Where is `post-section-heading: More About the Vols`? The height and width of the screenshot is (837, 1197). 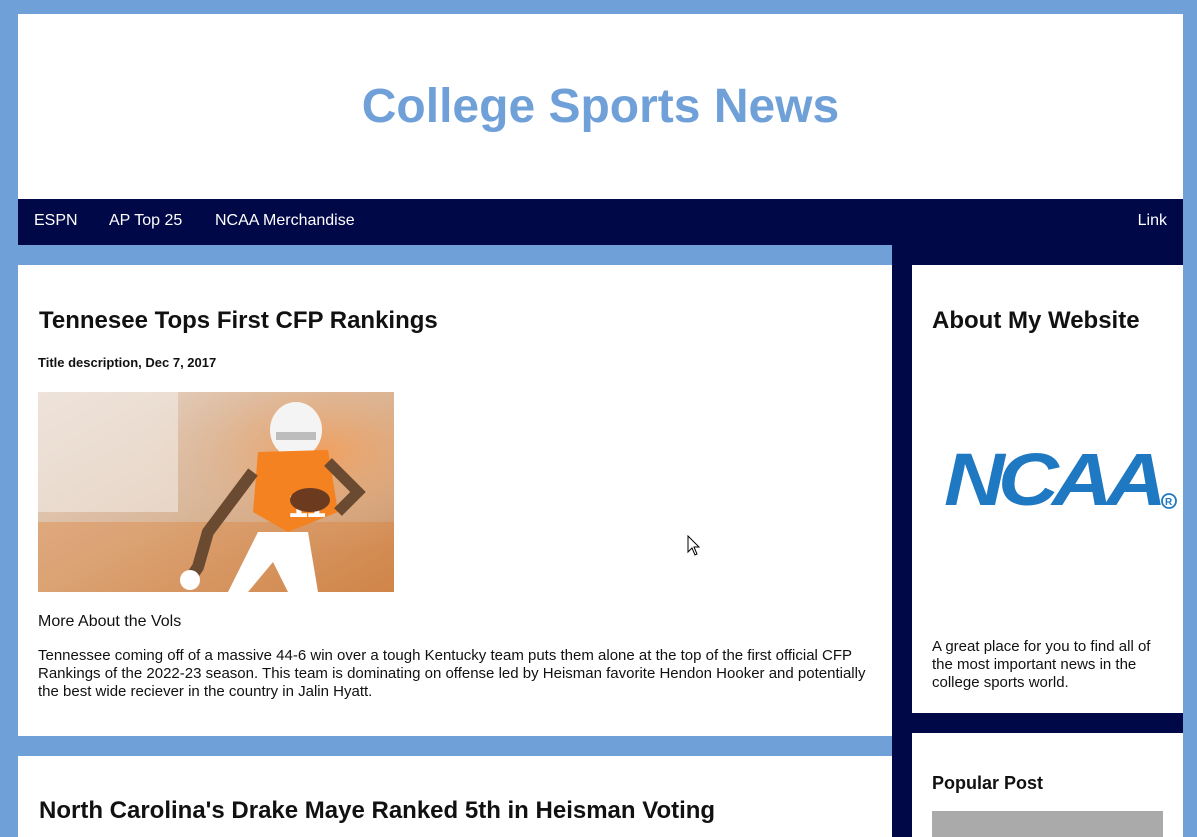
post-section-heading: More About the Vols is located at coordinates (110, 621).